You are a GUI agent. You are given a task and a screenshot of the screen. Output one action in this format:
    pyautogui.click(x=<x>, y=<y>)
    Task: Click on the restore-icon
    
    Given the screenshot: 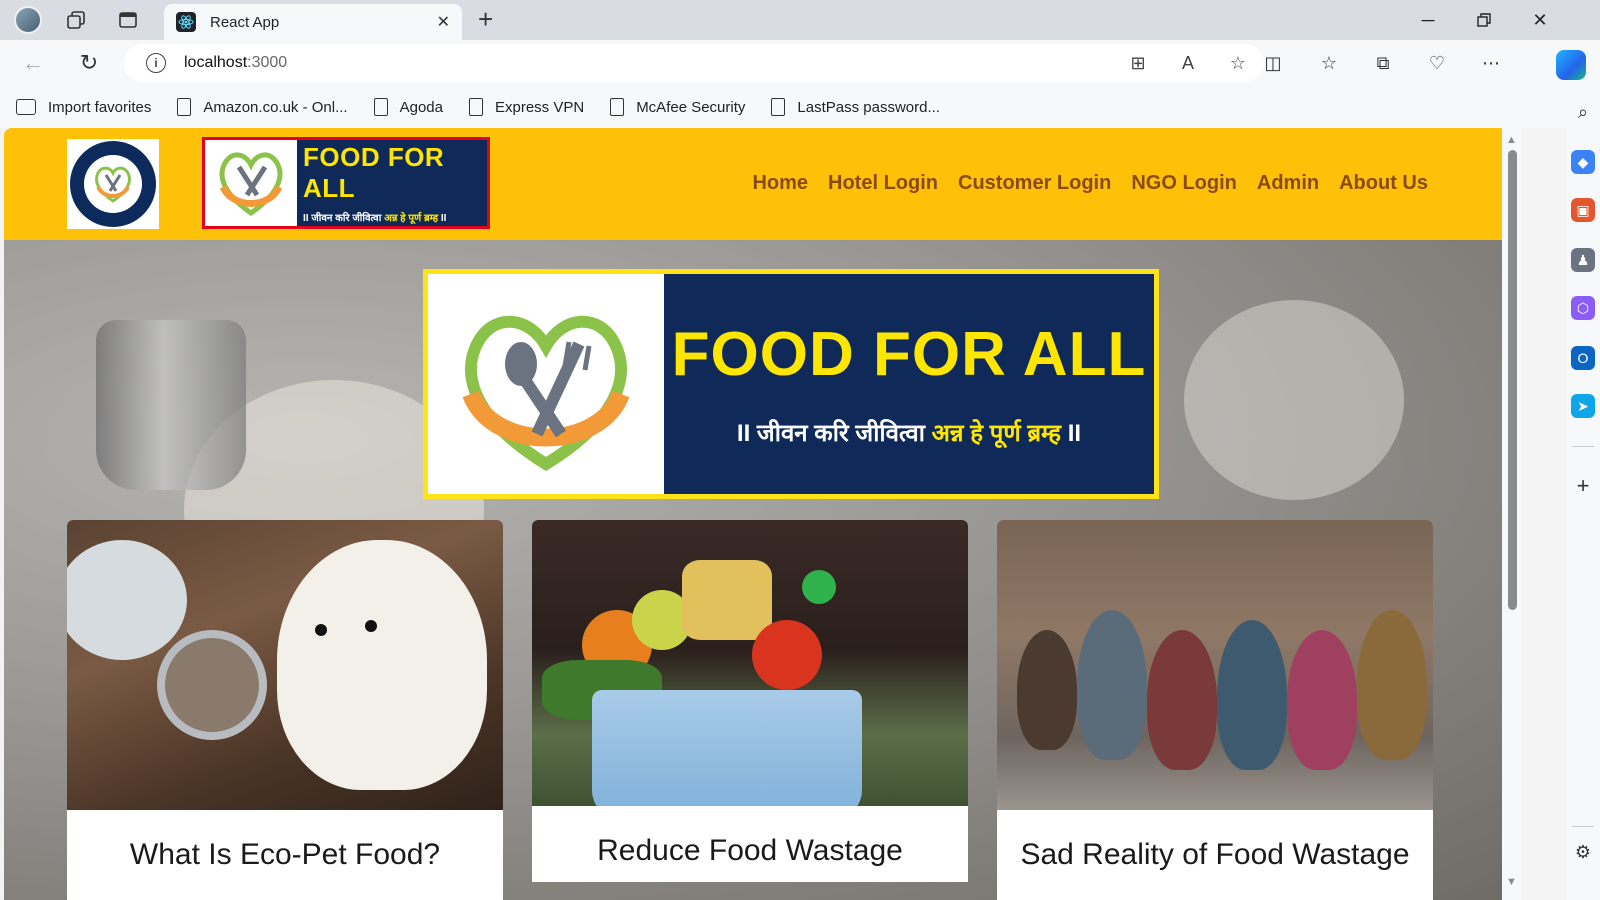 What is the action you would take?
    pyautogui.click(x=1484, y=20)
    